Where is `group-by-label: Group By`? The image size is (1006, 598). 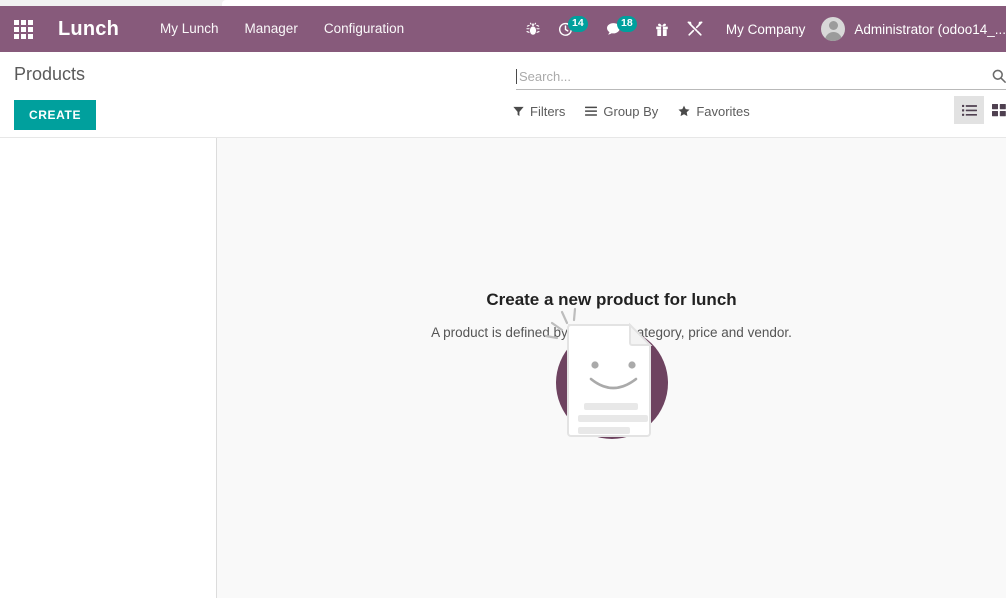 group-by-label: Group By is located at coordinates (631, 111).